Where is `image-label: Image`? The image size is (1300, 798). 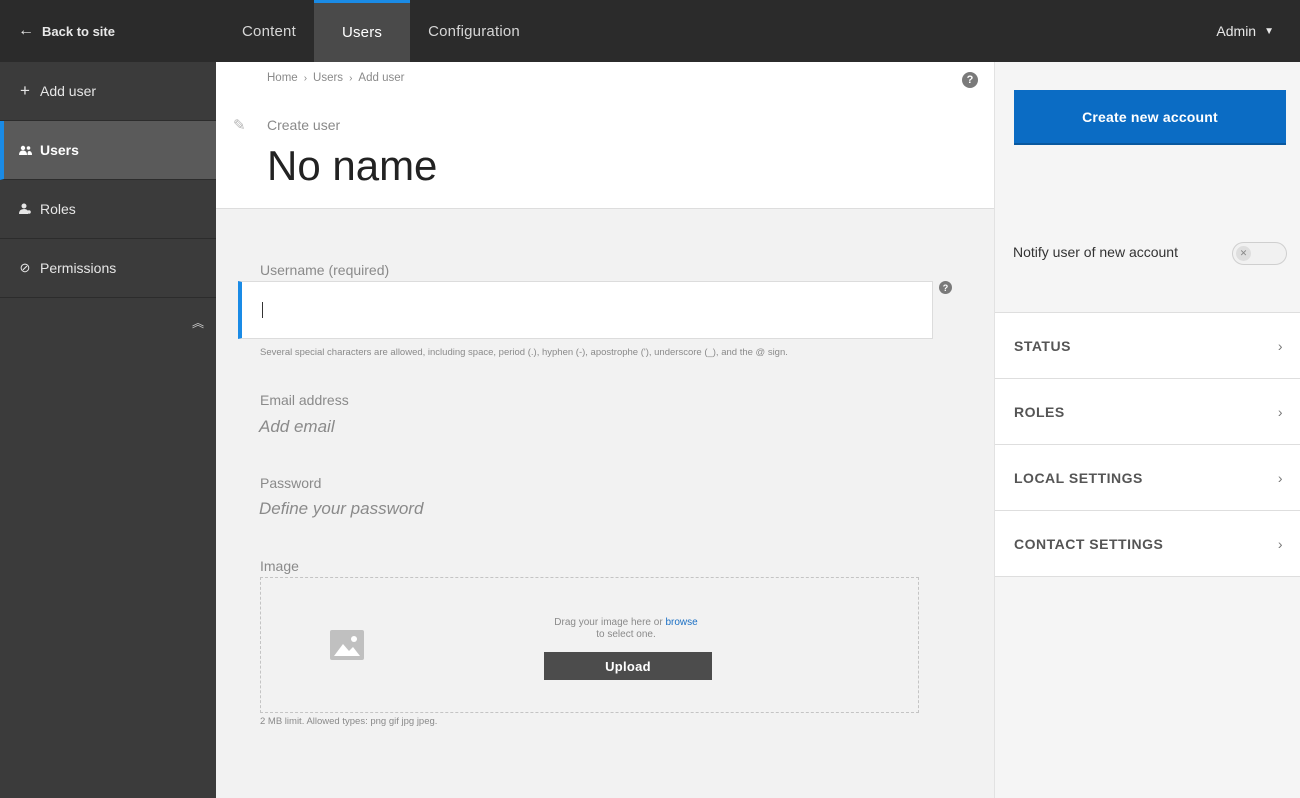
image-label: Image is located at coordinates (279, 566).